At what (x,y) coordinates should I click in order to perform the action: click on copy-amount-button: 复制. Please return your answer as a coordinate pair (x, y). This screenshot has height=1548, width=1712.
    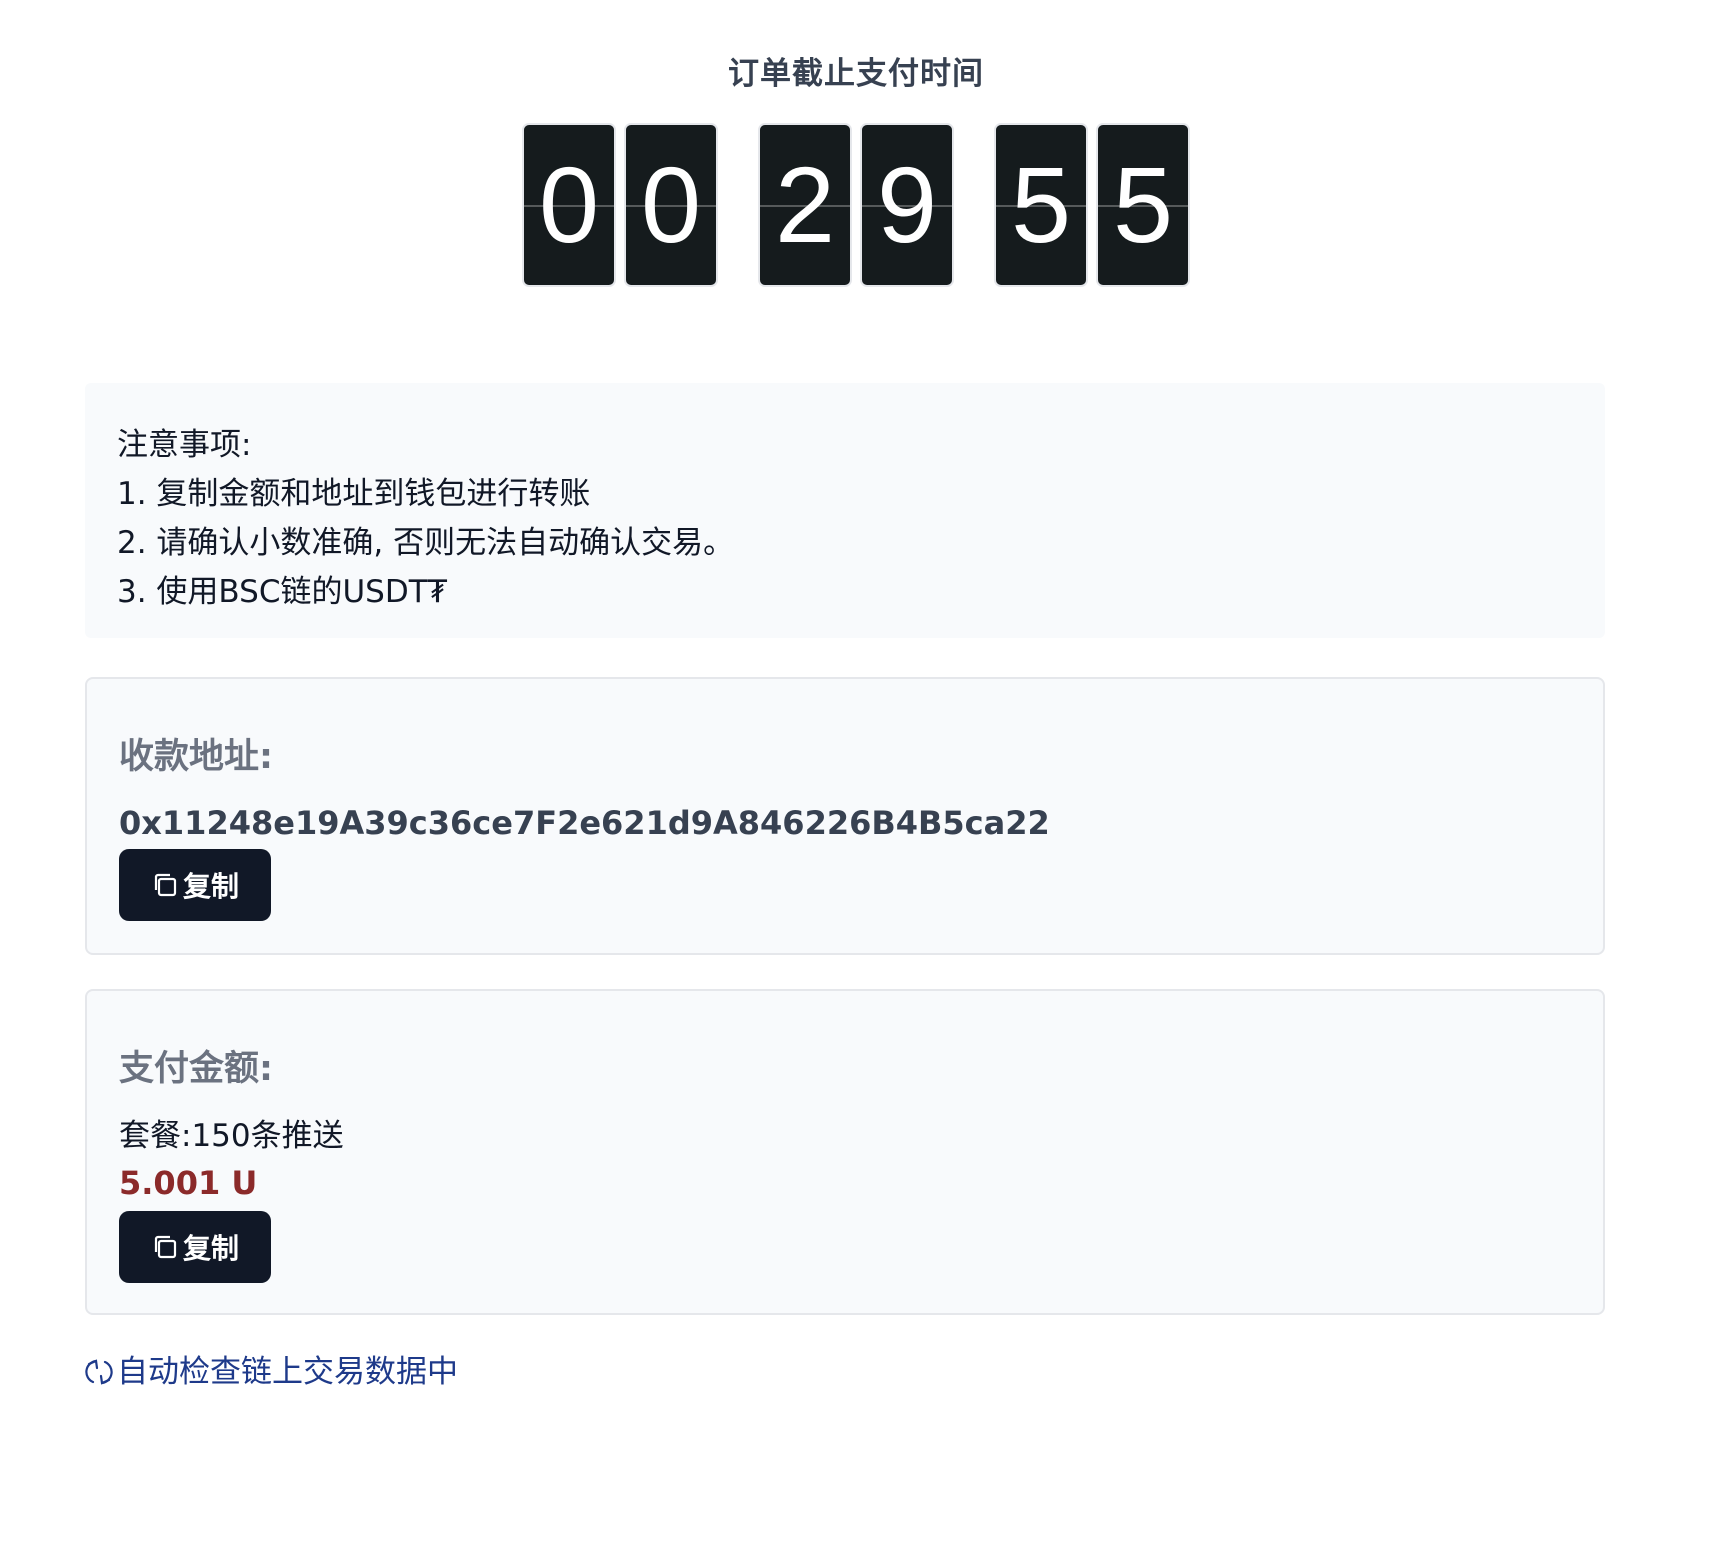
    Looking at the image, I should click on (195, 1247).